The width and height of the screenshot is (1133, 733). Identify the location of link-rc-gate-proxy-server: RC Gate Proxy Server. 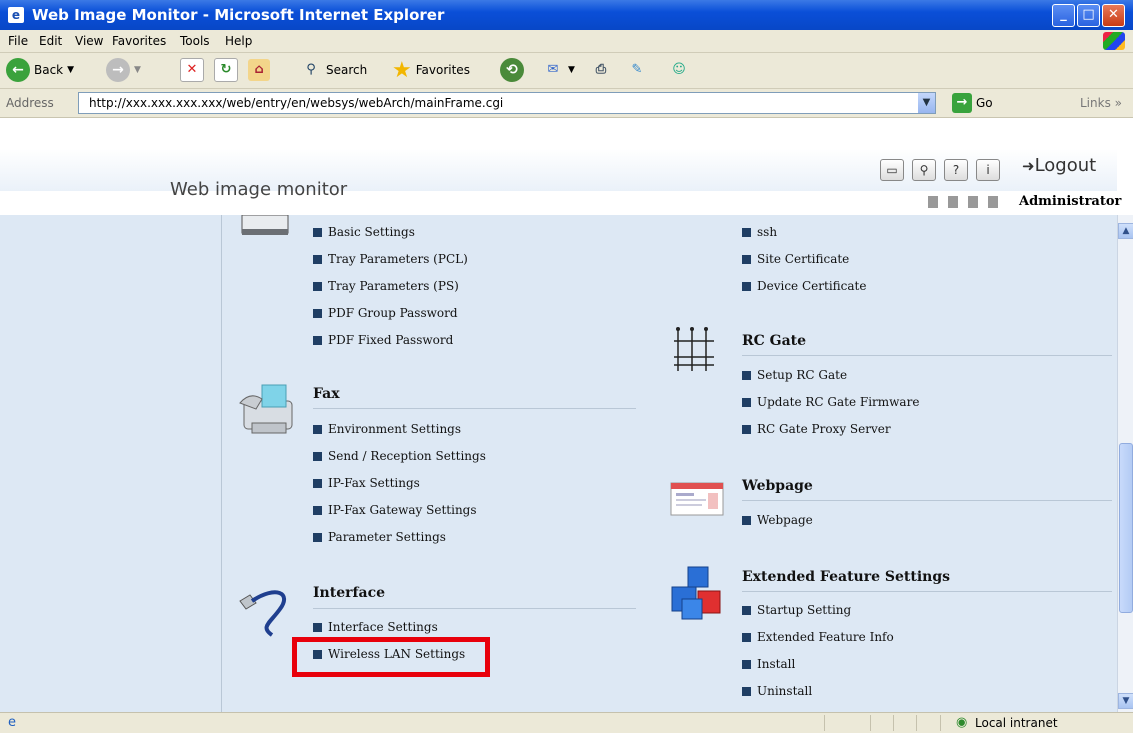
(816, 429).